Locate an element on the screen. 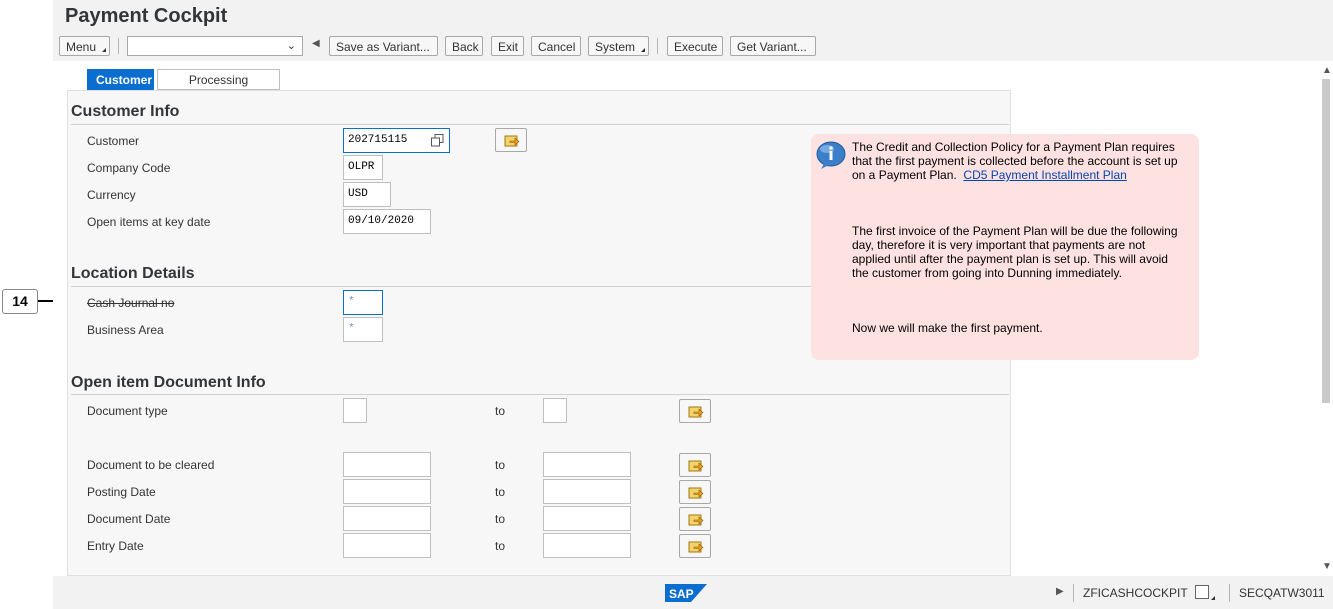 The width and height of the screenshot is (1333, 609). posting-date-to-field is located at coordinates (587, 491).